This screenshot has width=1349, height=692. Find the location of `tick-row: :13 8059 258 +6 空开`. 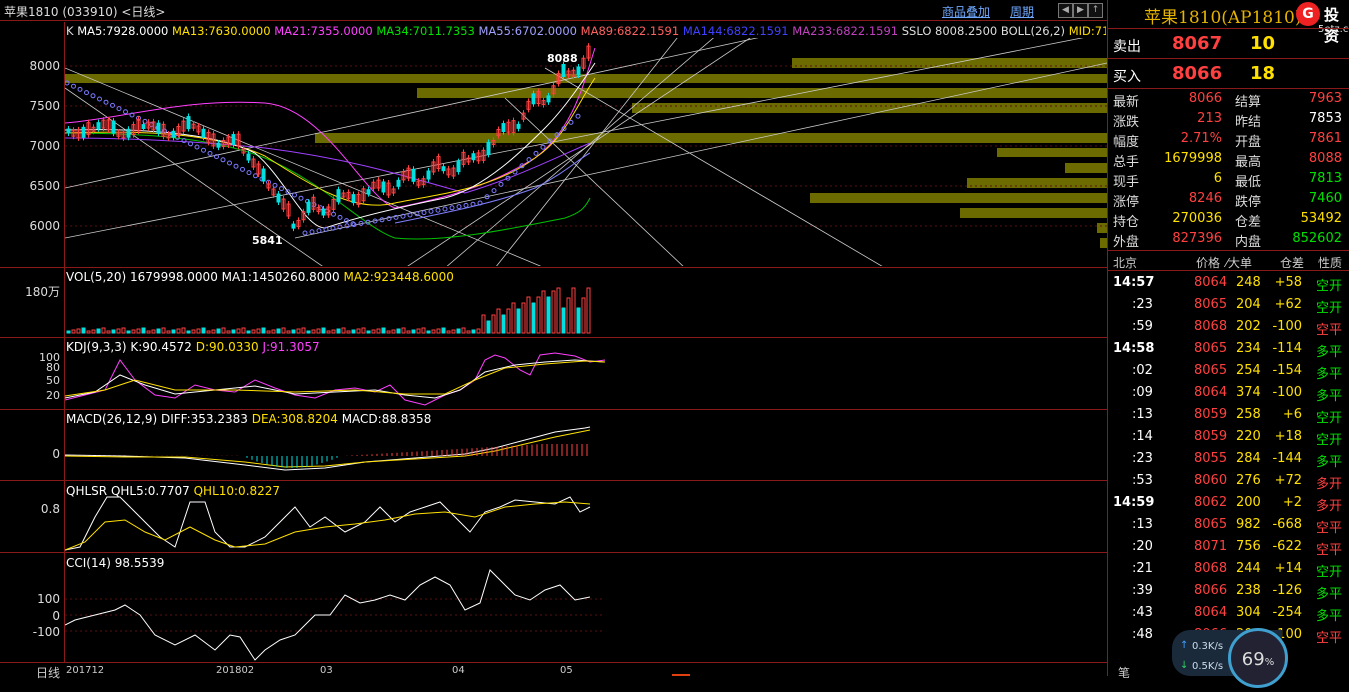

tick-row: :13 8059 258 +6 空开 is located at coordinates (1228, 415).